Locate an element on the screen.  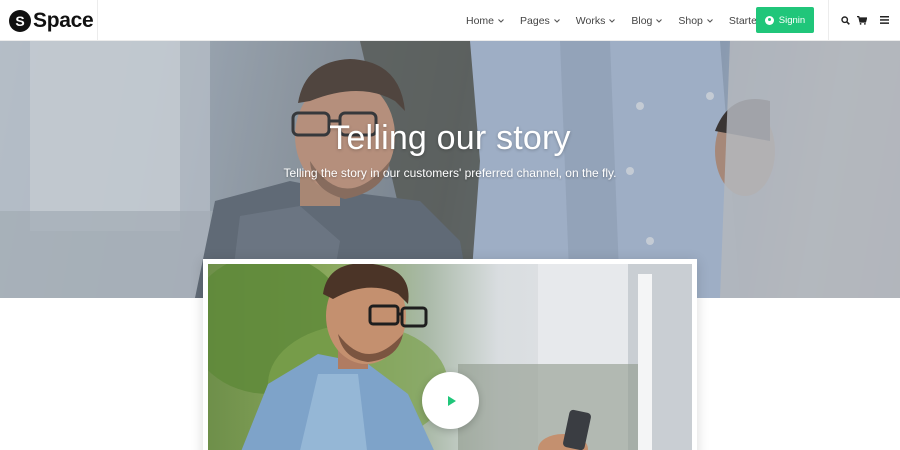
nav-item-blog: Blog is located at coordinates (647, 20).